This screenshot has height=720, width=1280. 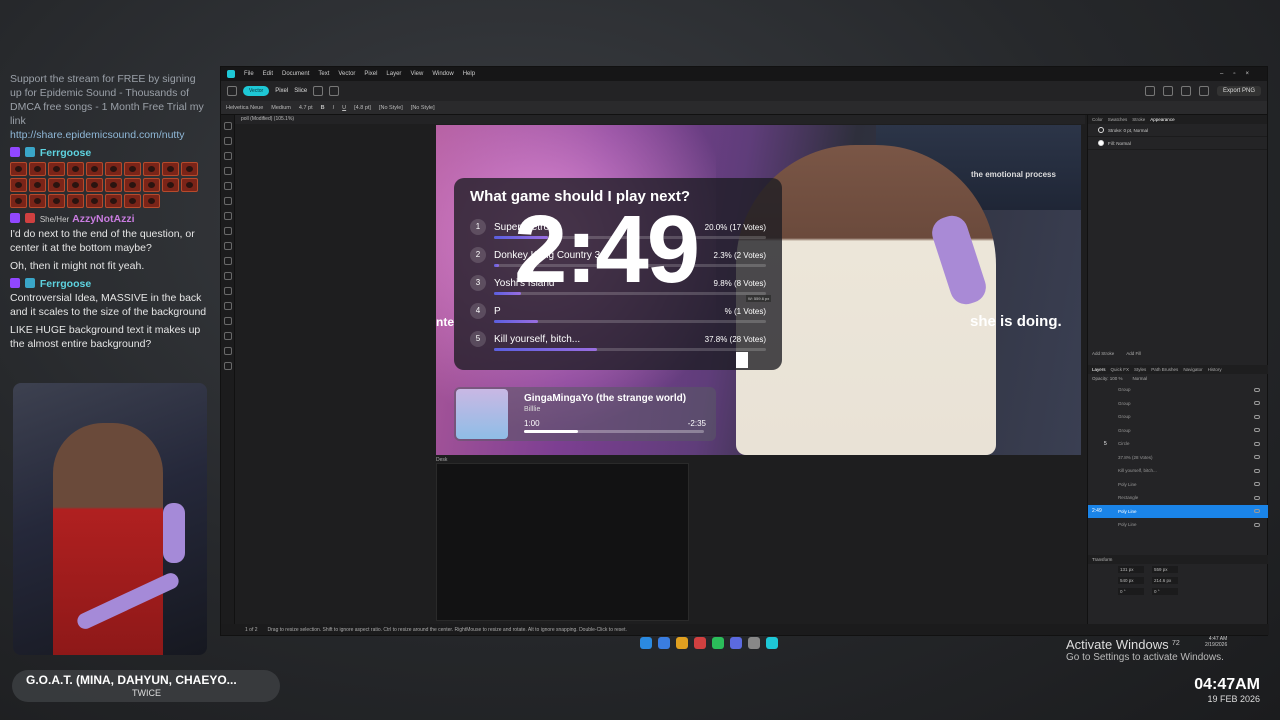 What do you see at coordinates (227, 261) in the screenshot?
I see `transparency-tool-icon` at bounding box center [227, 261].